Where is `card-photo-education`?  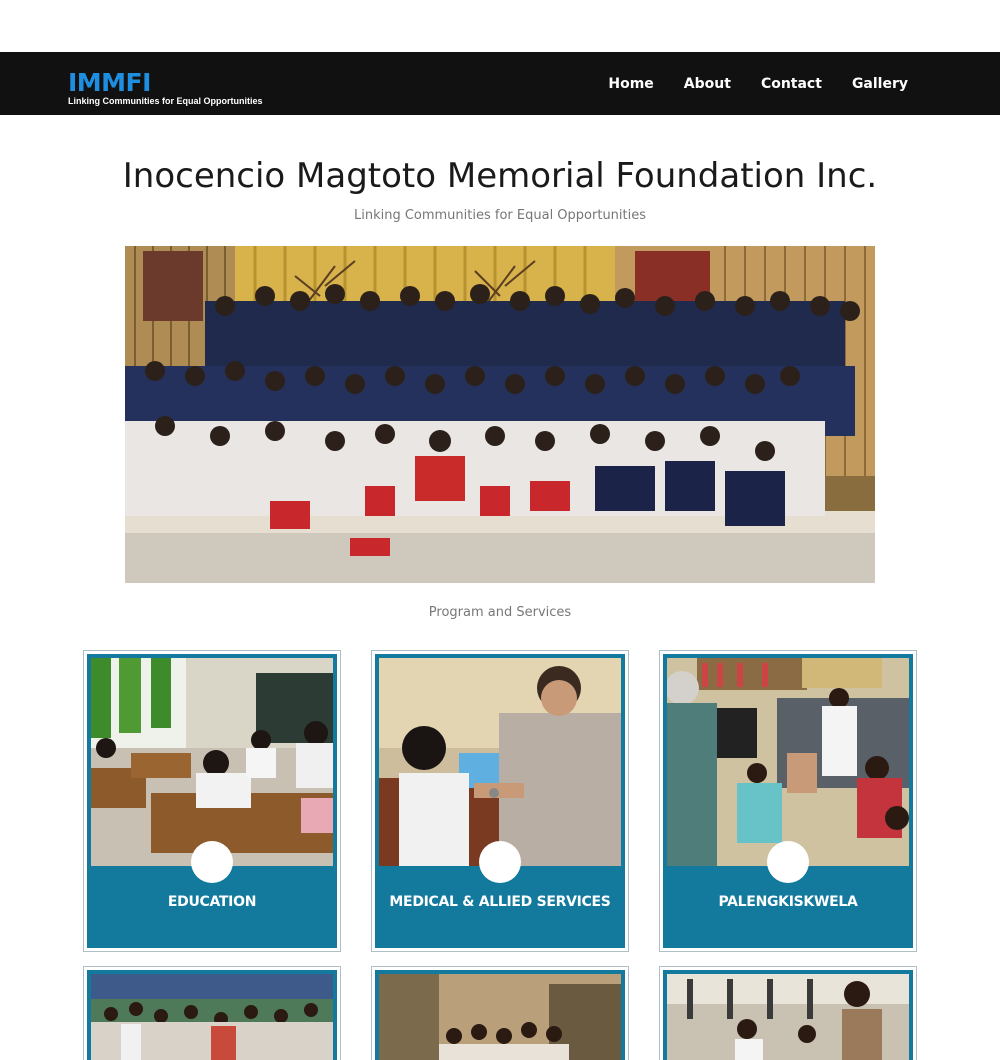 card-photo-education is located at coordinates (212, 762).